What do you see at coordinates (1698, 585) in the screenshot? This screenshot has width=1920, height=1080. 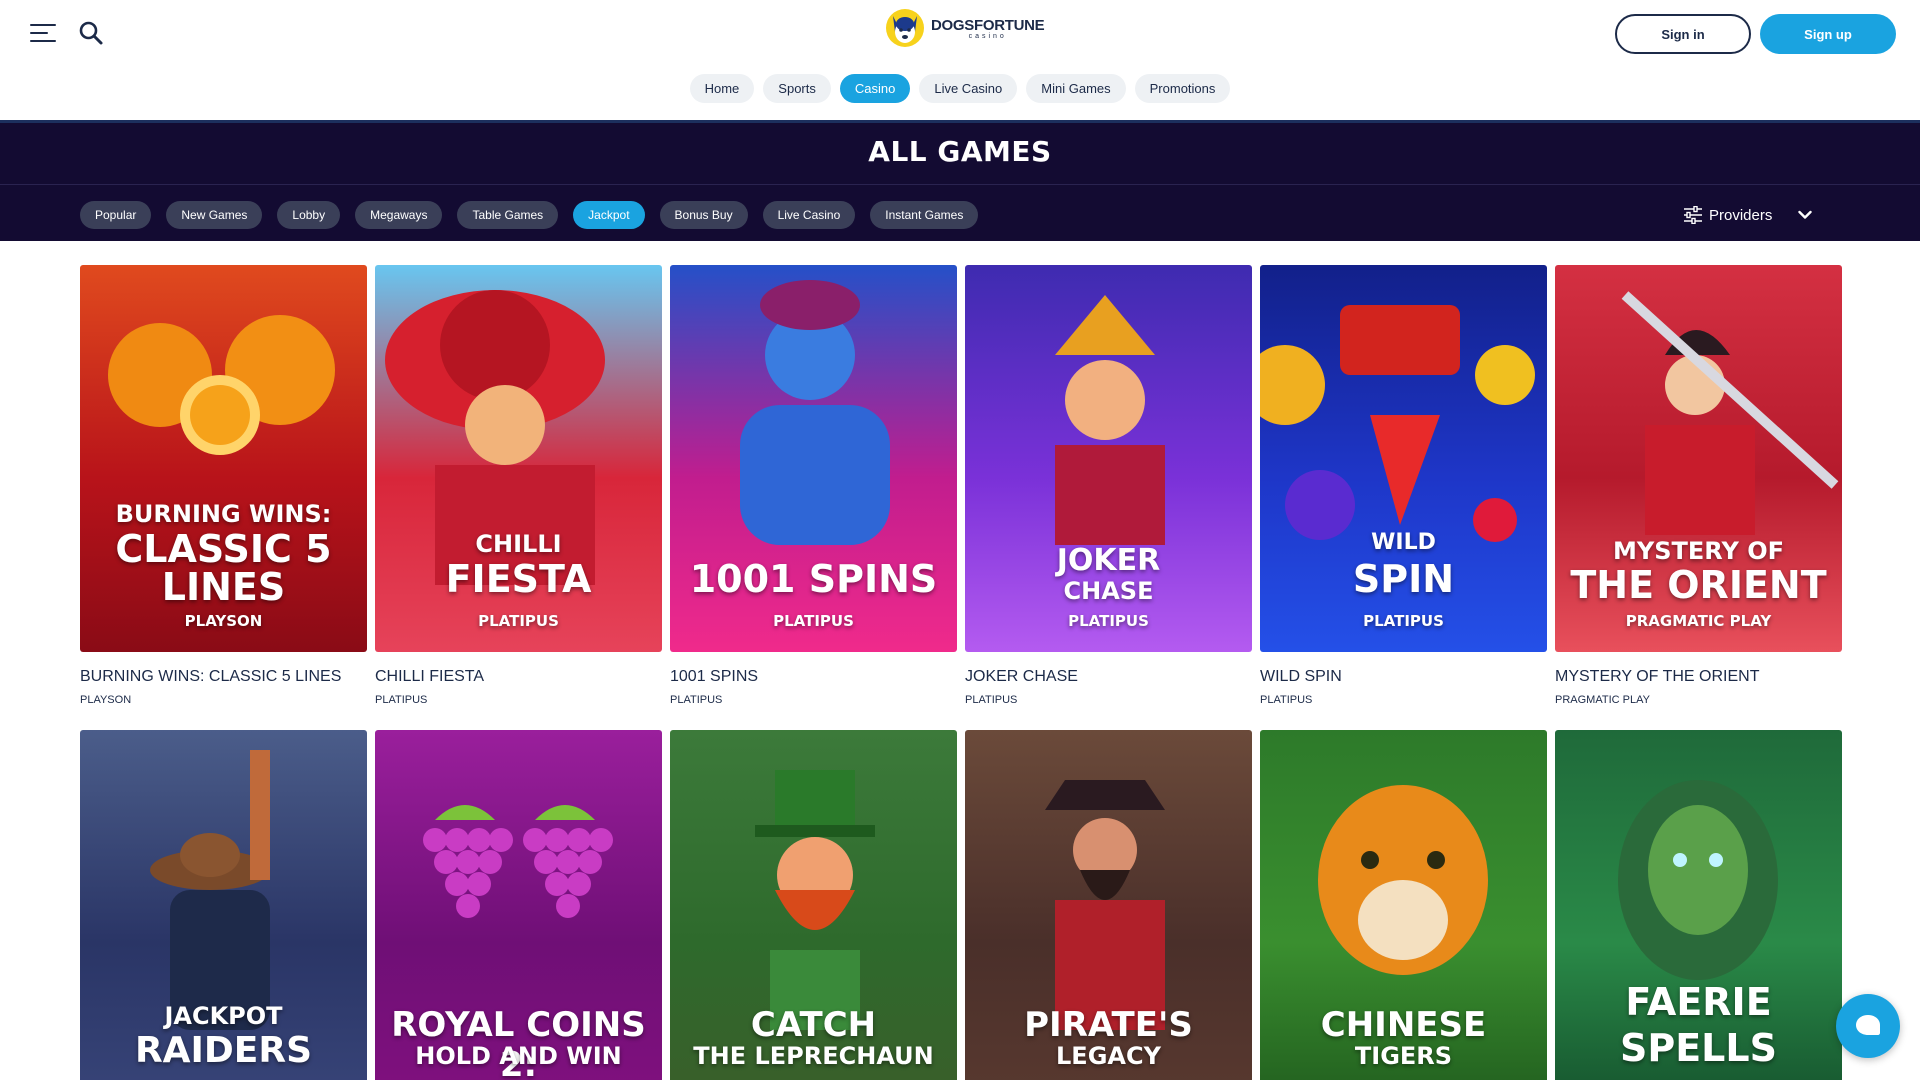 I see `art-title-line2: THE ORIENT` at bounding box center [1698, 585].